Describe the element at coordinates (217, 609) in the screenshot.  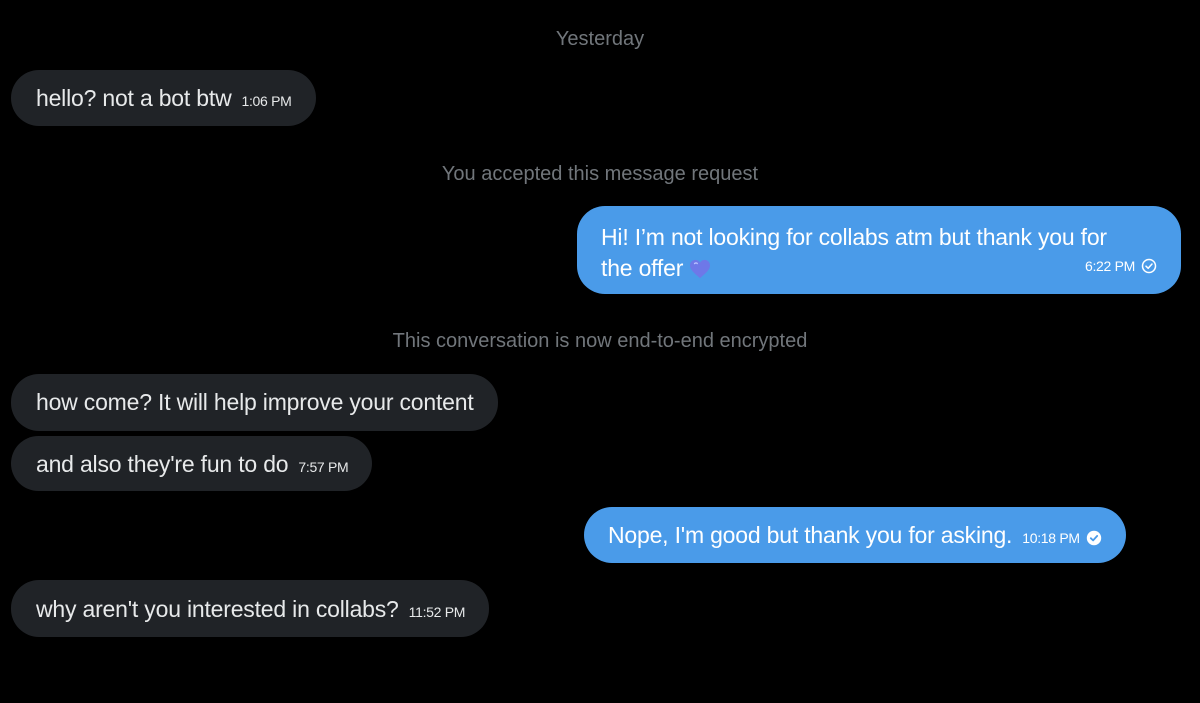
I see `message-text: why aren't you interested in collabs?` at that location.